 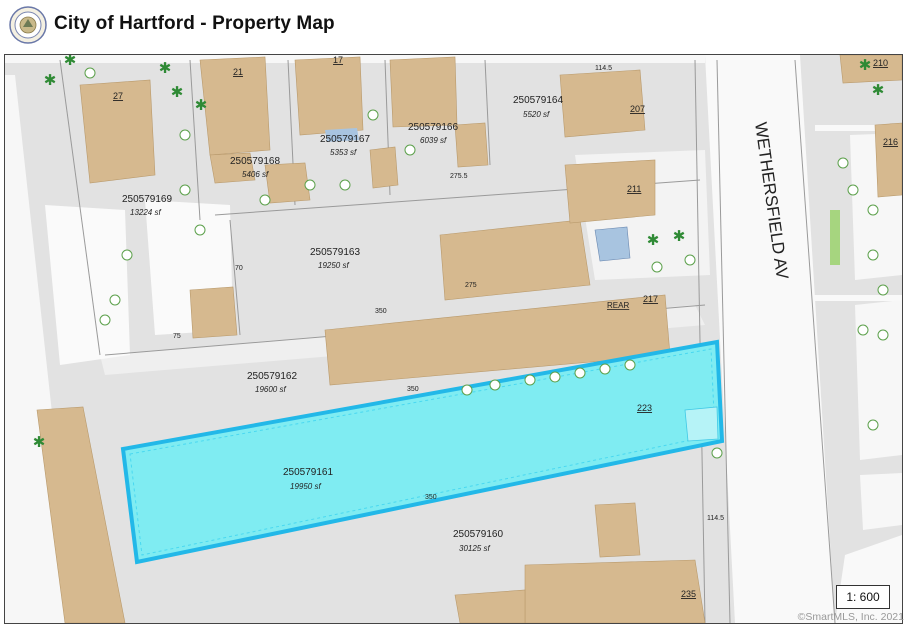 What do you see at coordinates (459, 176) in the screenshot?
I see `dim-275-5: 275.5` at bounding box center [459, 176].